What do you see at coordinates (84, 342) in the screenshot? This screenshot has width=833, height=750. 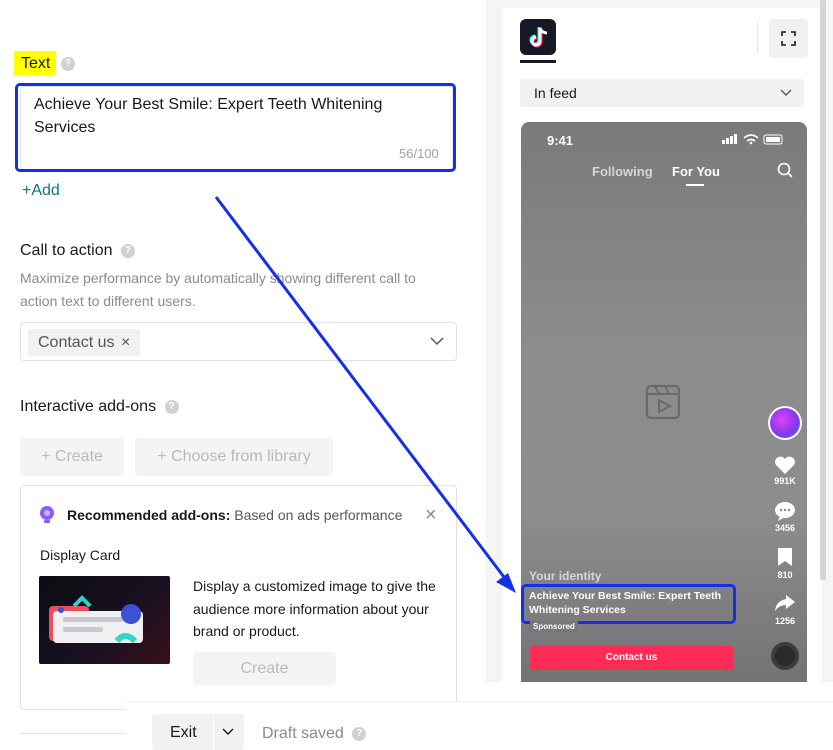 I see `cta-tag: Contact us ×` at bounding box center [84, 342].